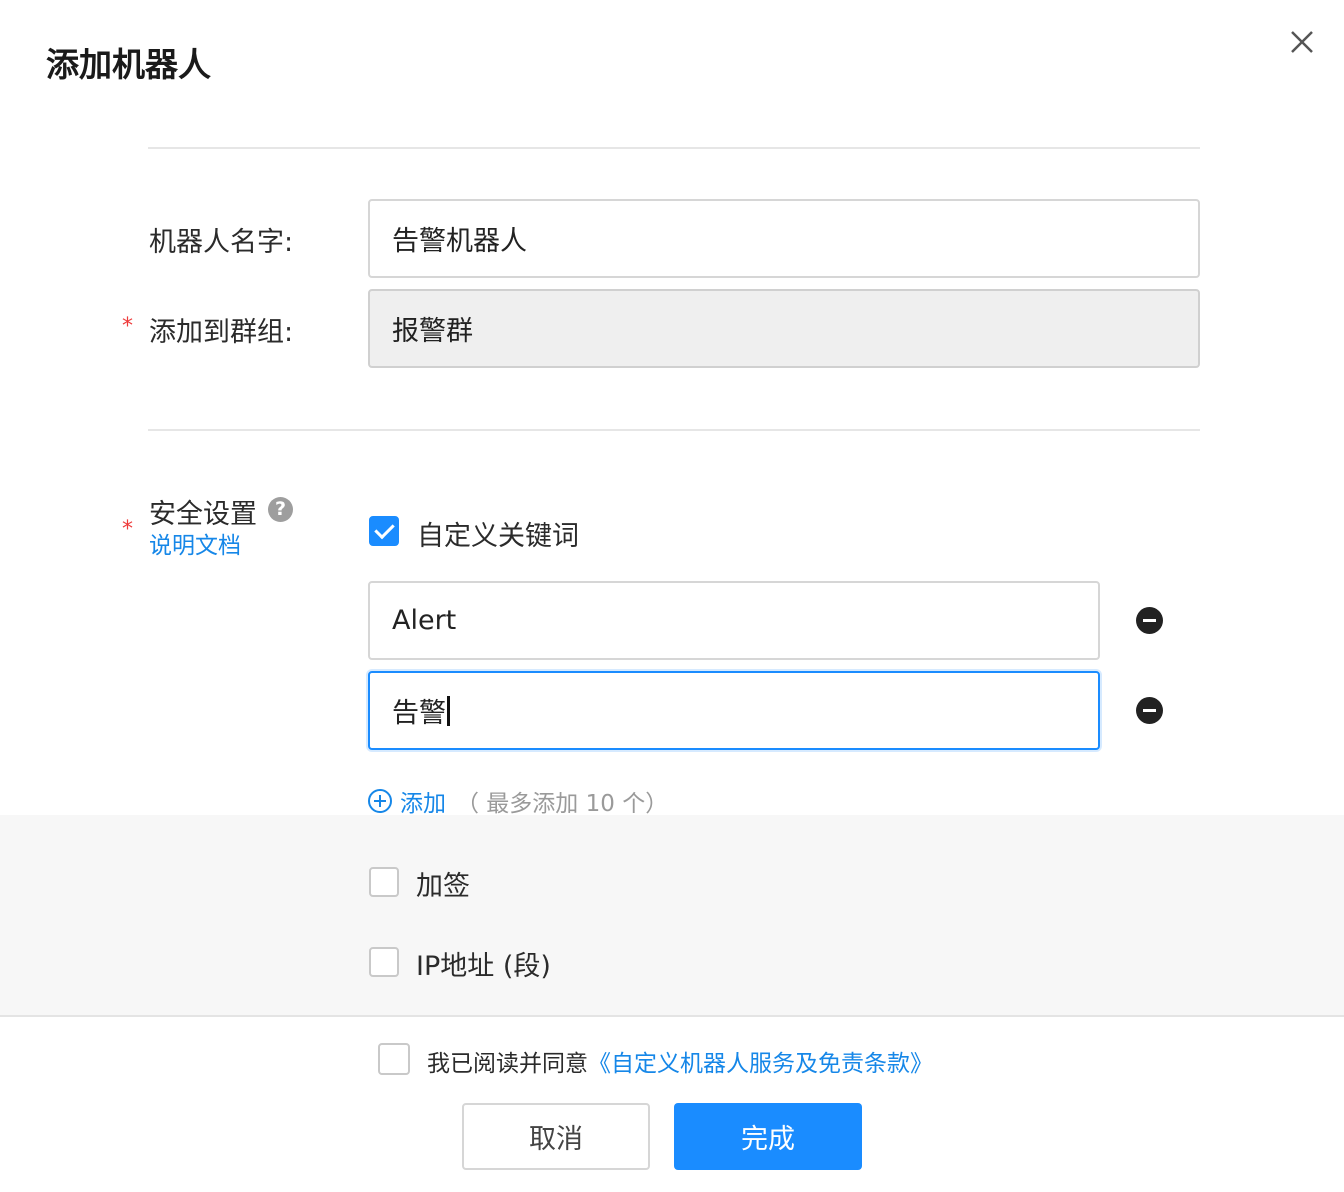  Describe the element at coordinates (384, 962) in the screenshot. I see `ip-checkbox` at that location.